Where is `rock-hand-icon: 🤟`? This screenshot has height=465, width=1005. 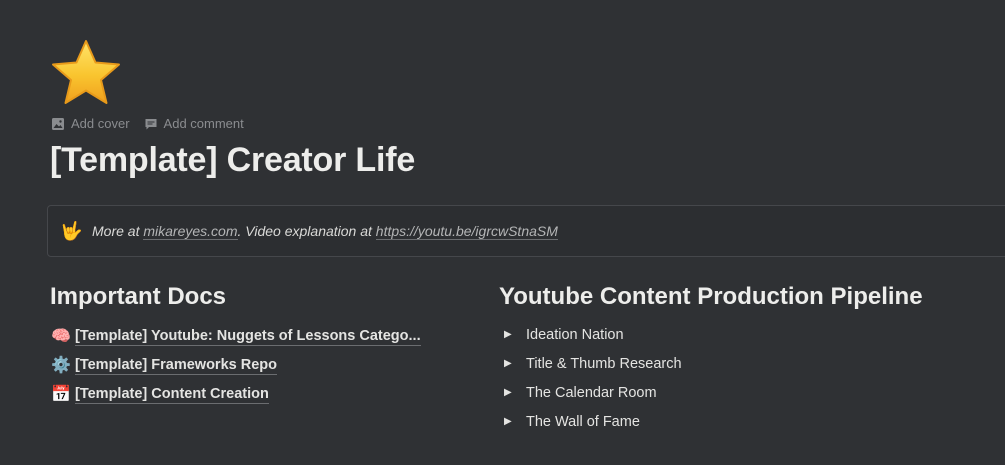 rock-hand-icon: 🤟 is located at coordinates (72, 231).